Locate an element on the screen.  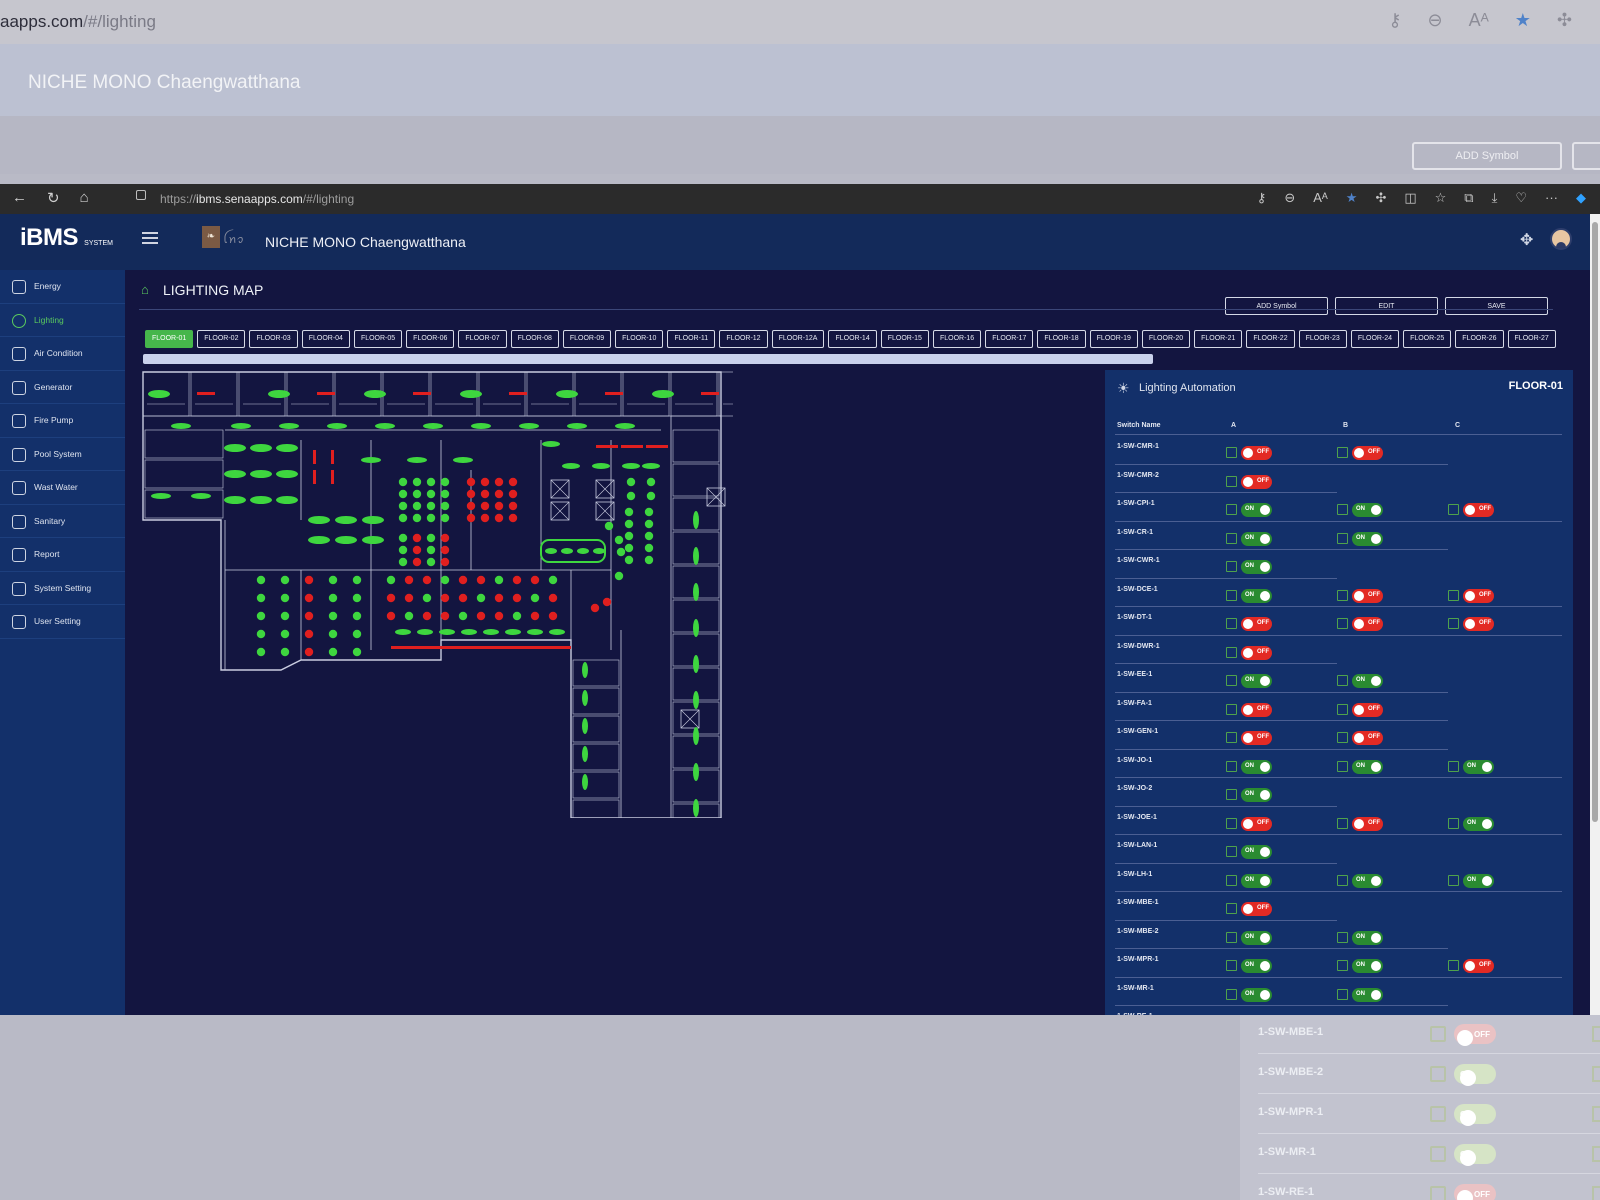
tab-floor-21: FLOOR-21 is located at coordinates (1218, 339).